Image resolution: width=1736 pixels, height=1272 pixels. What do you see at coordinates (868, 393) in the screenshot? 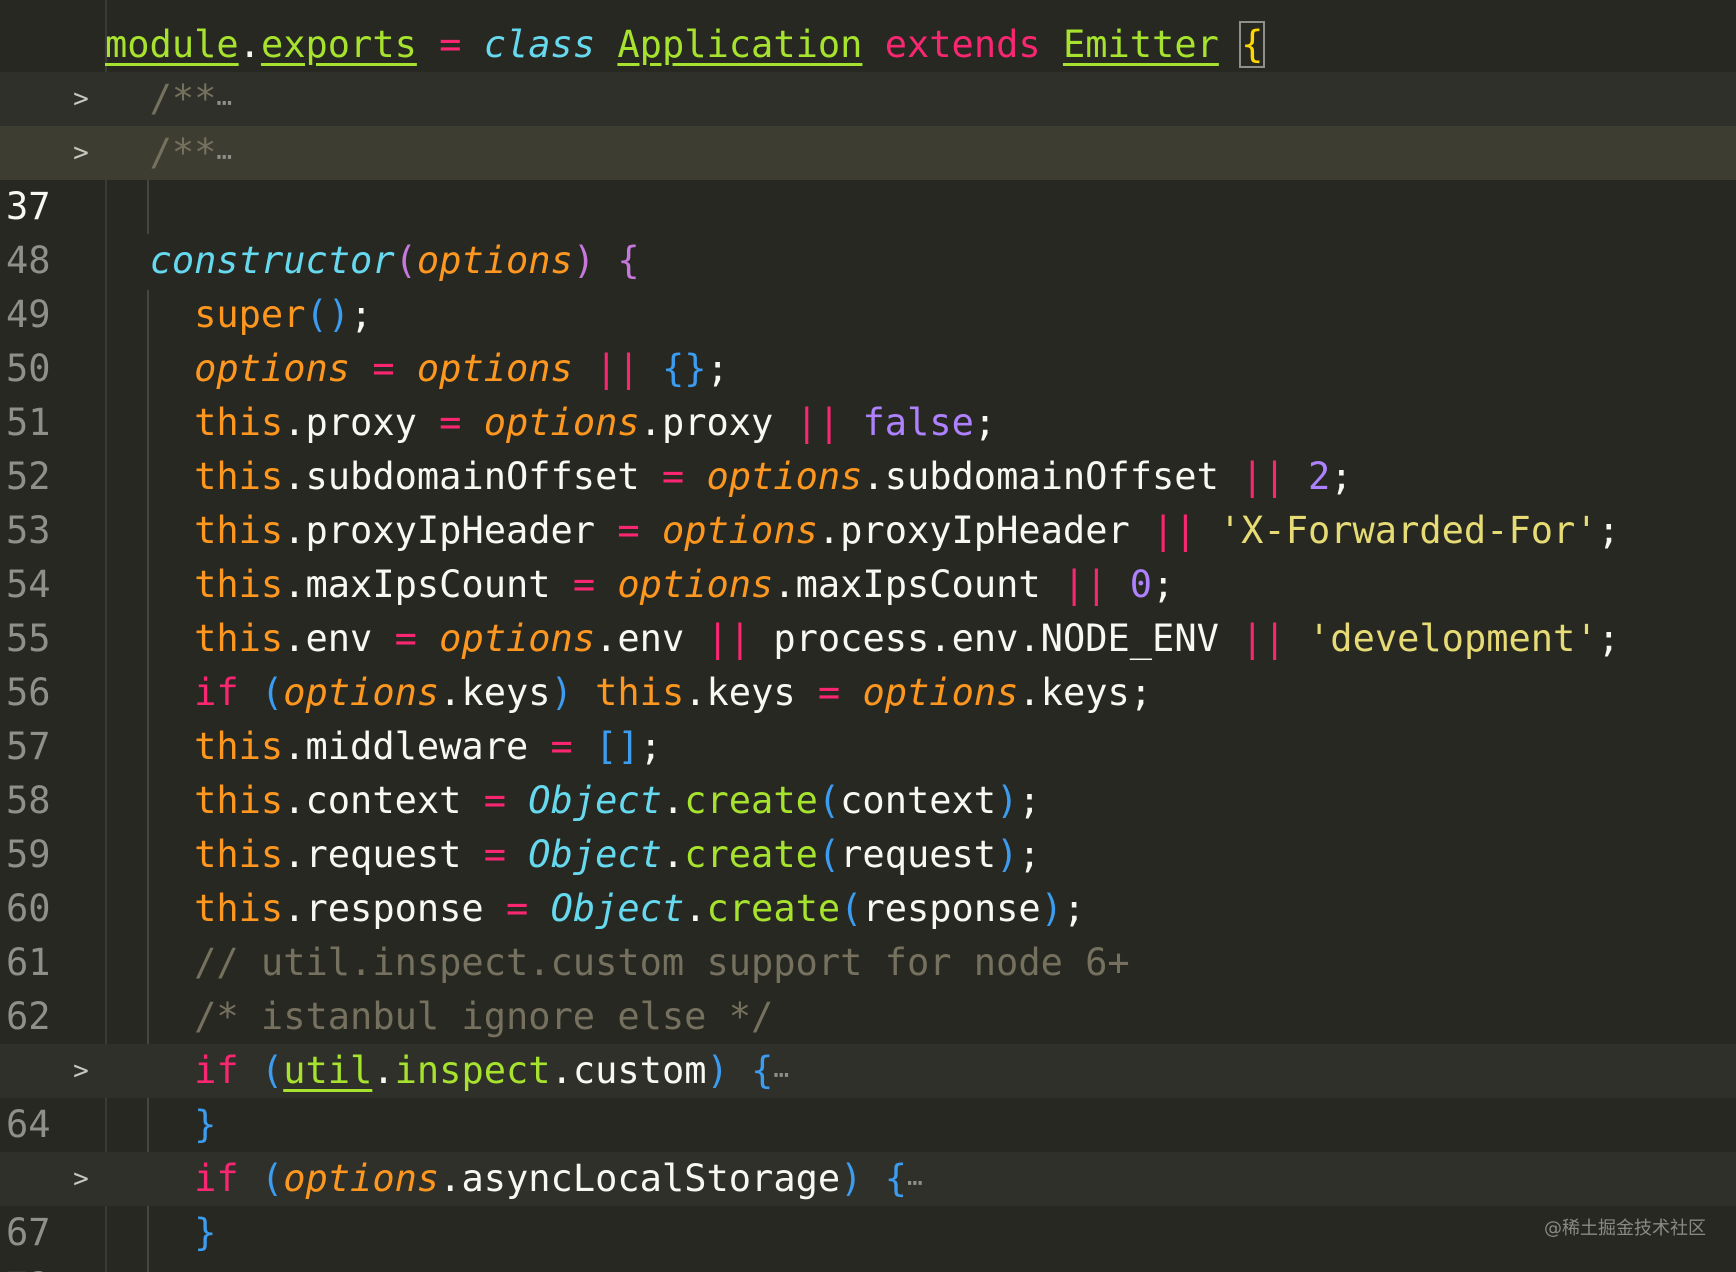
I see `code-line: 51 options = options || {};` at bounding box center [868, 393].